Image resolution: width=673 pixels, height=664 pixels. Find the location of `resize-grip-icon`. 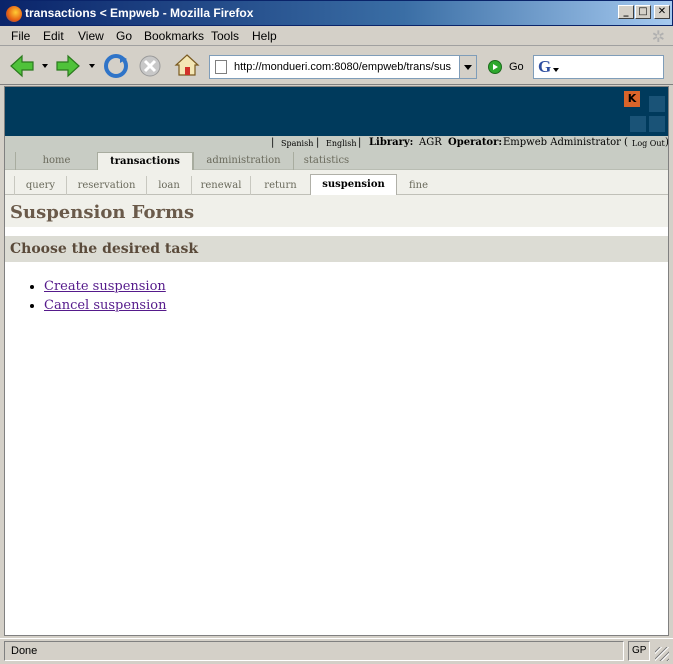

resize-grip-icon is located at coordinates (662, 654).